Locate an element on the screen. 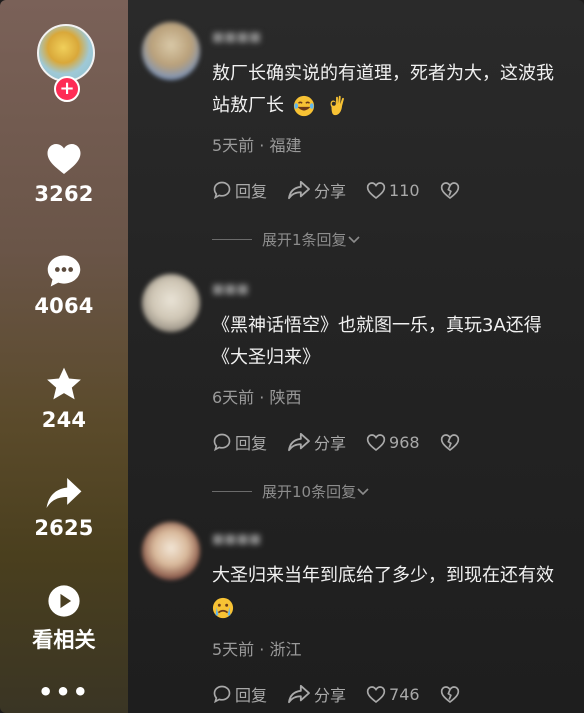  comment-actions: 回复 分享 110 is located at coordinates (347, 190).